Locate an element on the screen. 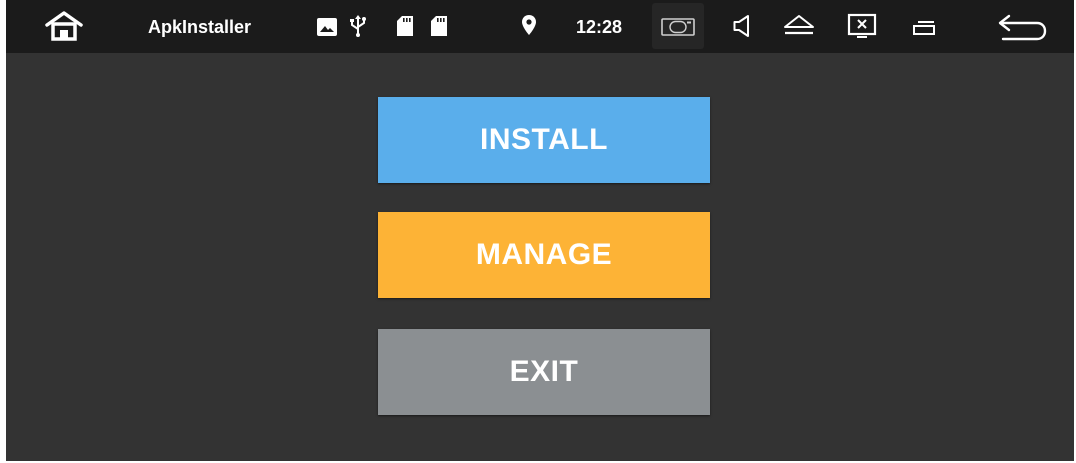 Image resolution: width=1076 pixels, height=463 pixels. back-arrow-icon is located at coordinates (1023, 28).